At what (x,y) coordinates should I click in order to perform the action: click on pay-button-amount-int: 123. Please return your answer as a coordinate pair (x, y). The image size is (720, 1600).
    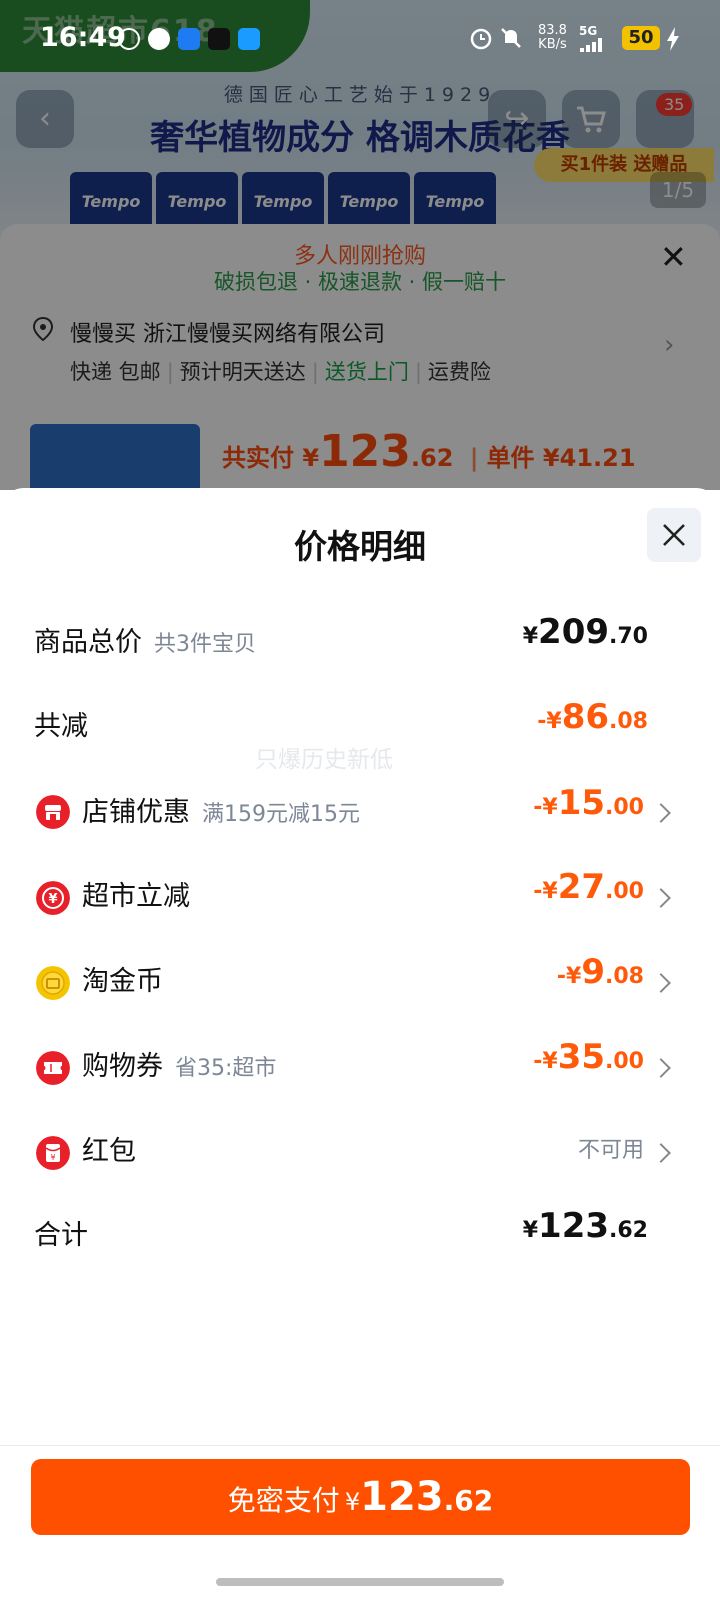
    Looking at the image, I should click on (402, 1497).